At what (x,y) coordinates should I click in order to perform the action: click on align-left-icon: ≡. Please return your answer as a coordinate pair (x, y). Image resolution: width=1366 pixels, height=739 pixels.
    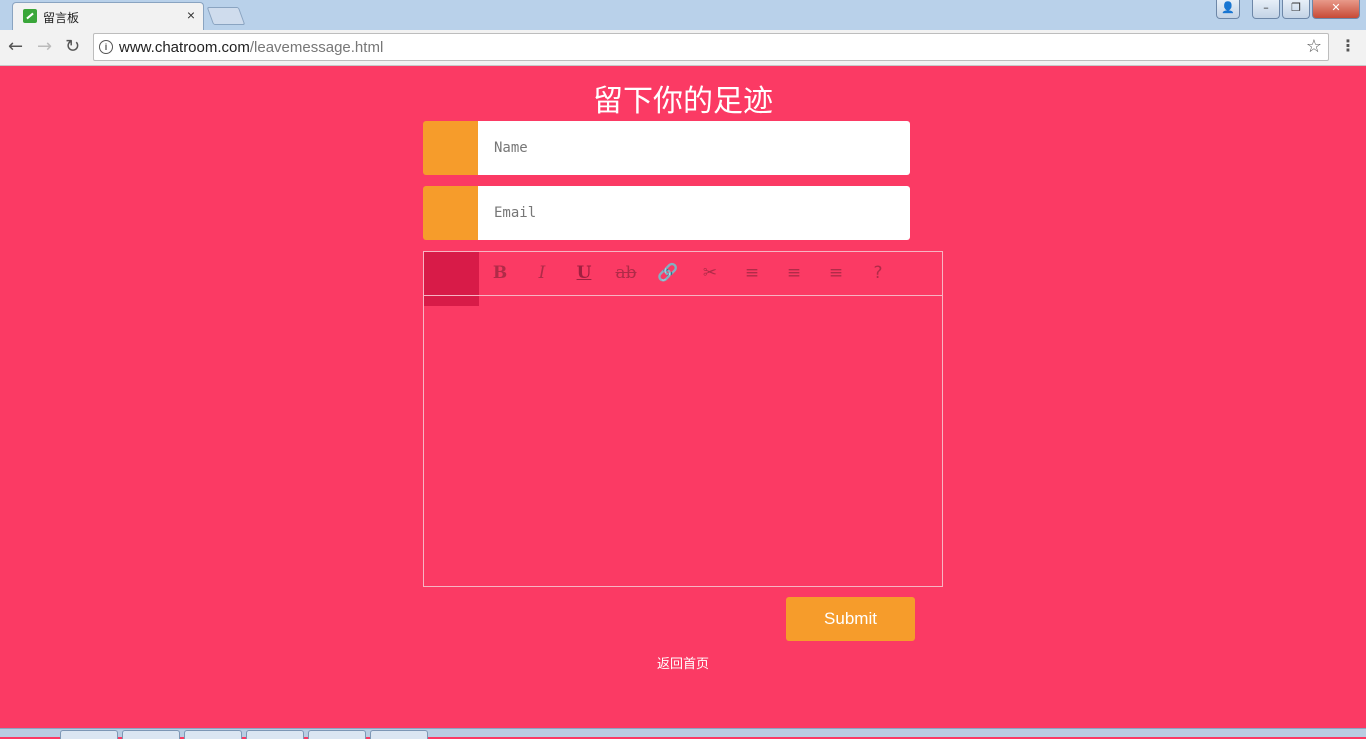
    Looking at the image, I should click on (752, 273).